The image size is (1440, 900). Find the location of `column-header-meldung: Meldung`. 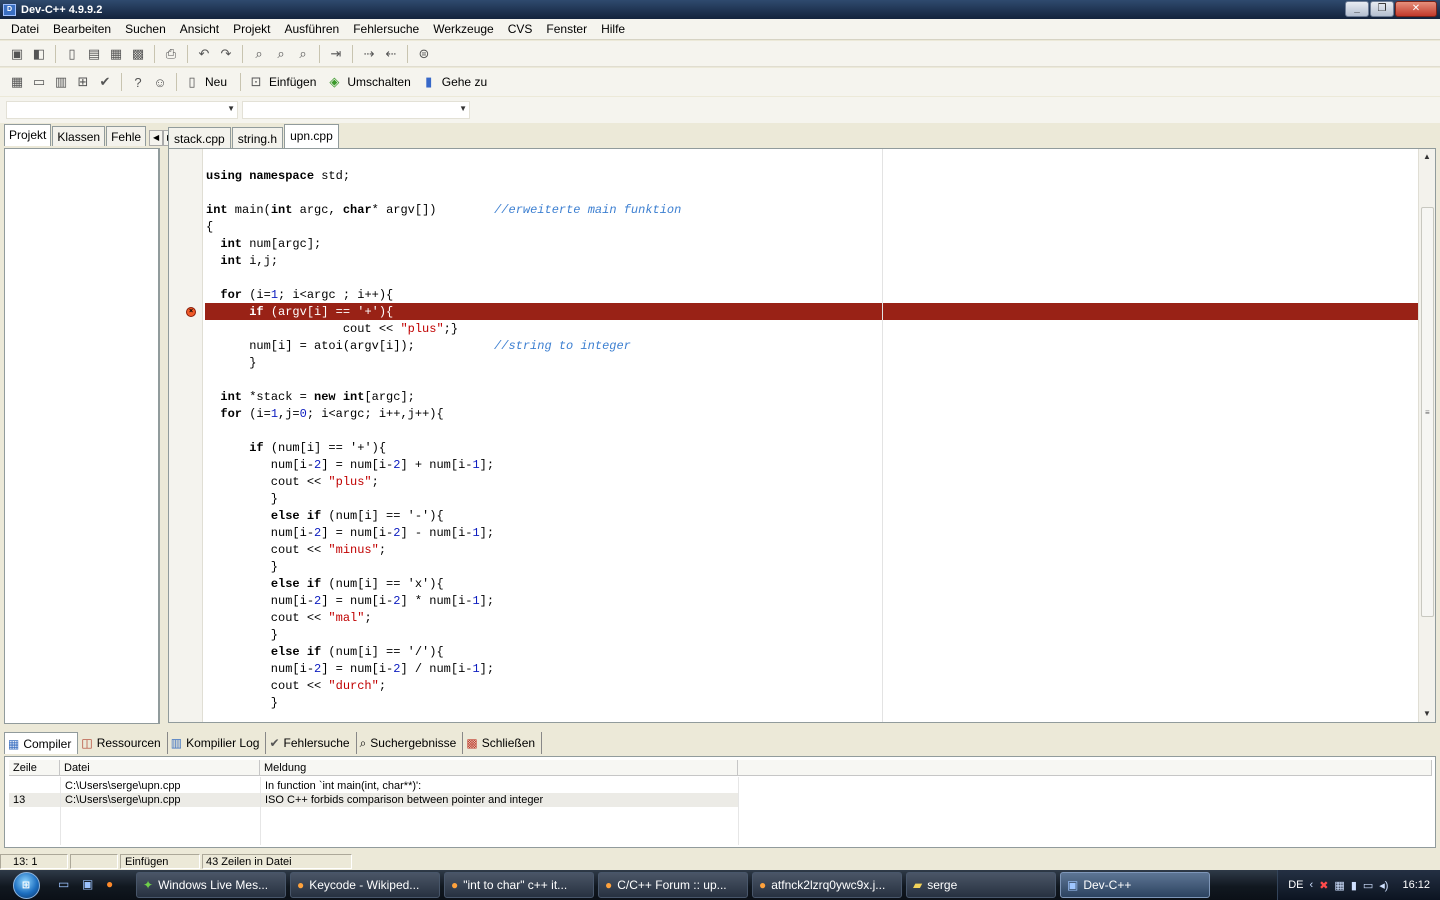

column-header-meldung: Meldung is located at coordinates (499, 768).